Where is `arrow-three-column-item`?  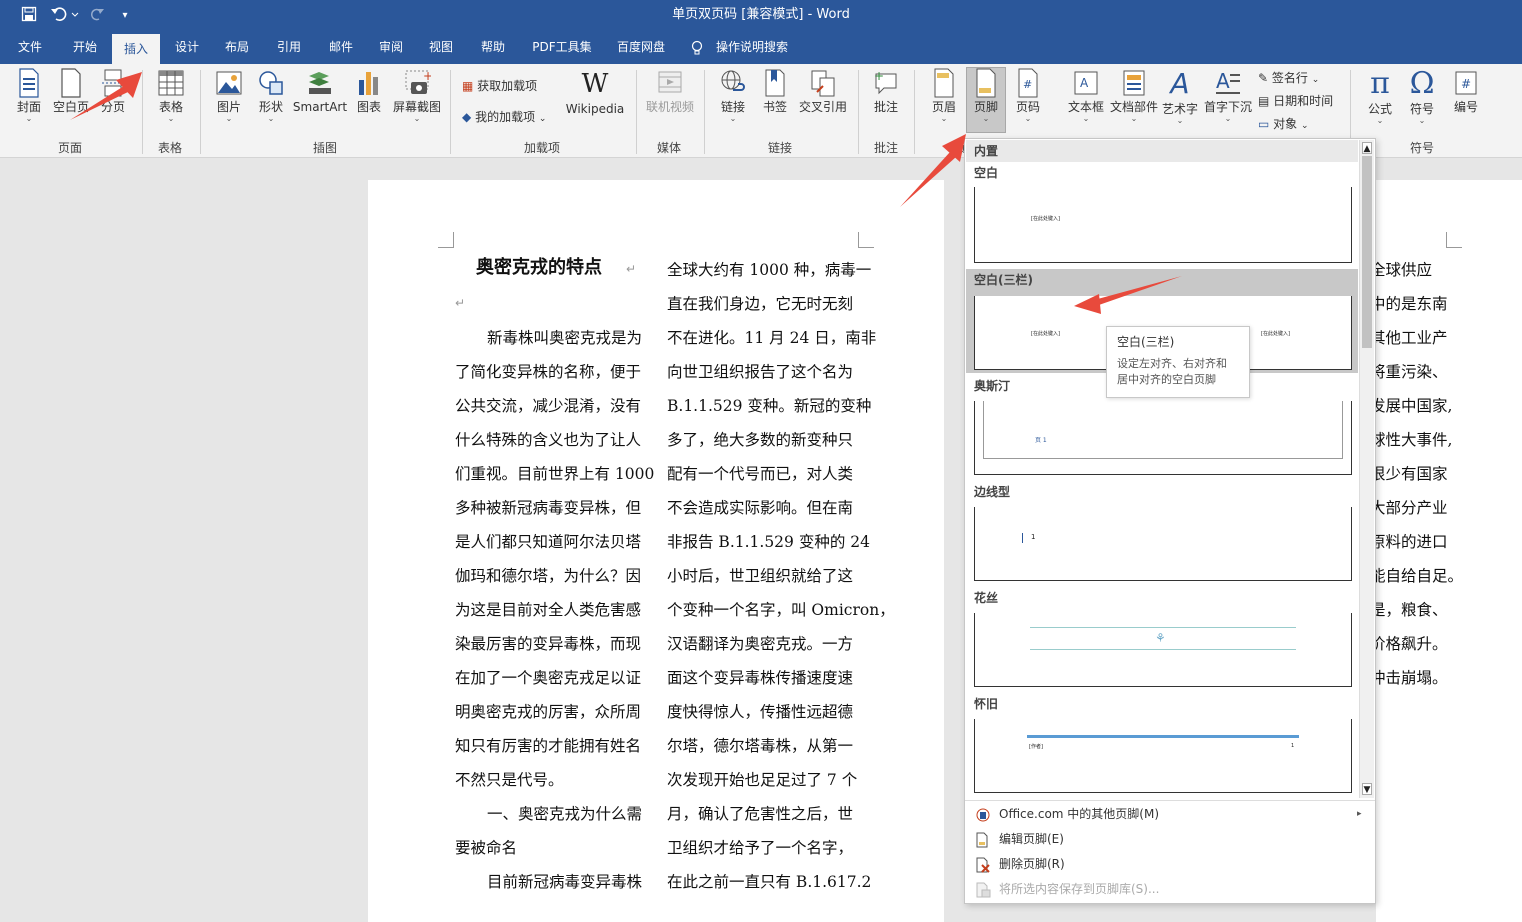 arrow-three-column-item is located at coordinates (1128, 295).